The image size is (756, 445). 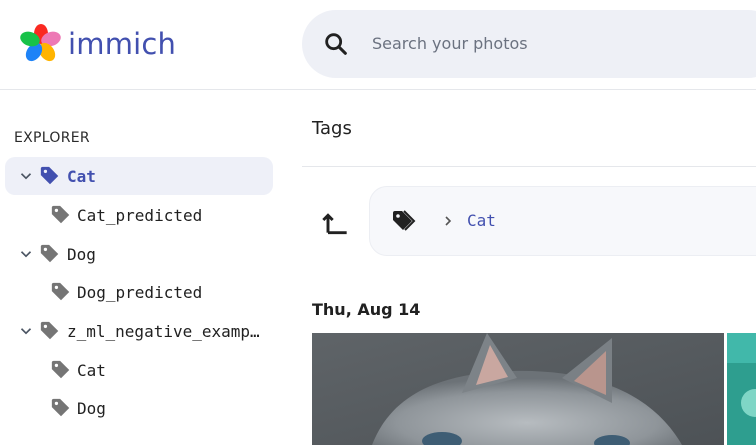 I want to click on explorer-heading: EXPLORER, so click(x=52, y=138).